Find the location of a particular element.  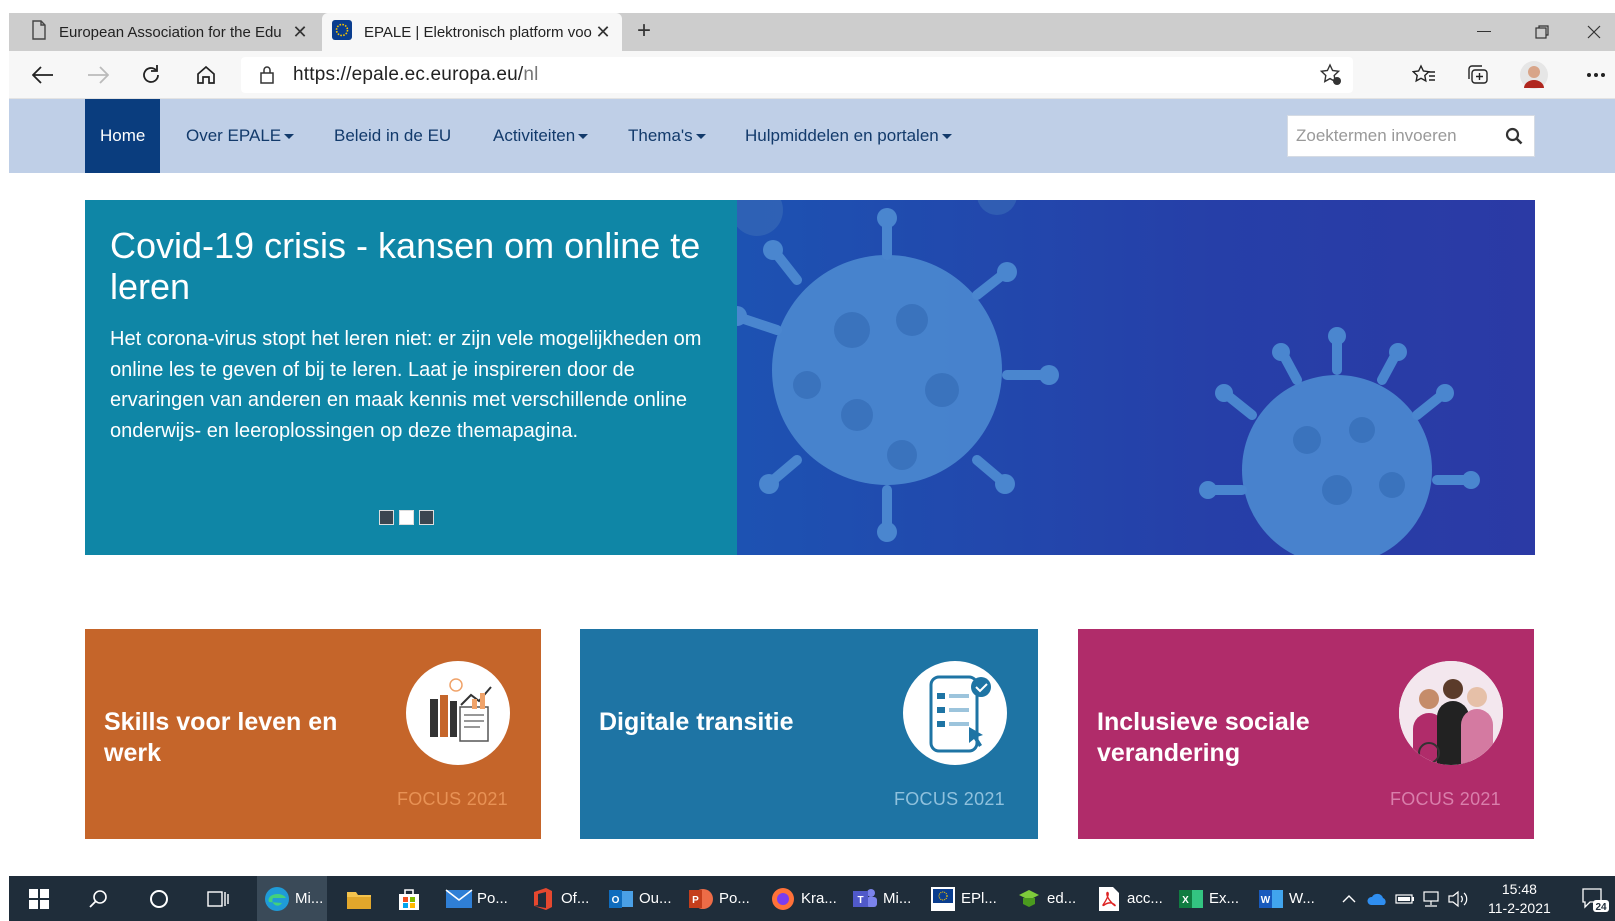

powerpoint-icon: P is located at coordinates (701, 899).